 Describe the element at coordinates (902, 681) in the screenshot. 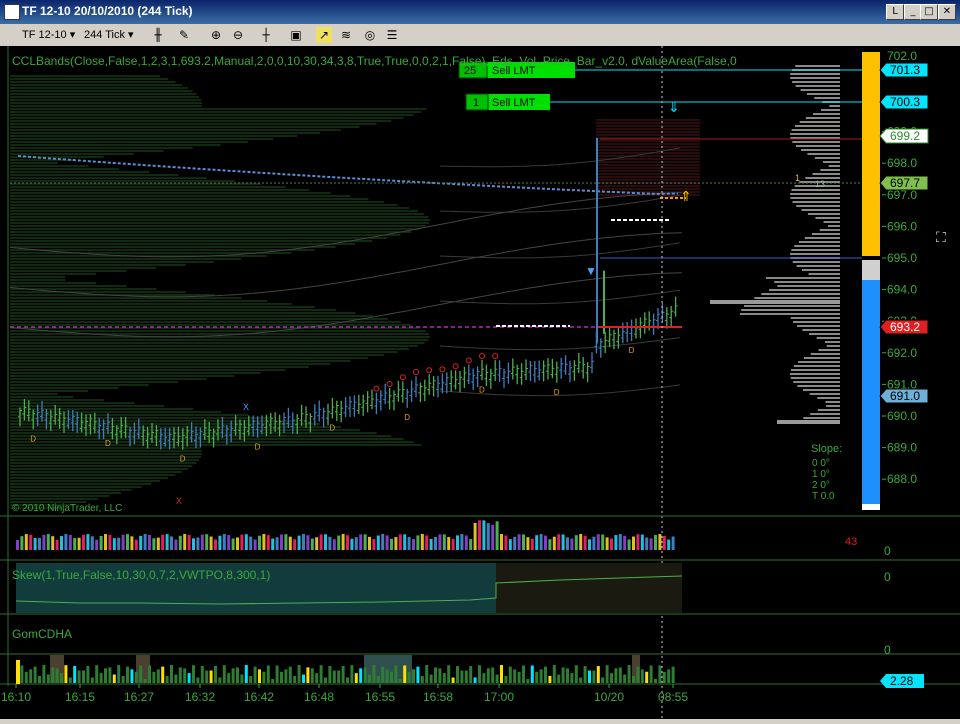

I see `delta-value-tag: 2.28` at that location.